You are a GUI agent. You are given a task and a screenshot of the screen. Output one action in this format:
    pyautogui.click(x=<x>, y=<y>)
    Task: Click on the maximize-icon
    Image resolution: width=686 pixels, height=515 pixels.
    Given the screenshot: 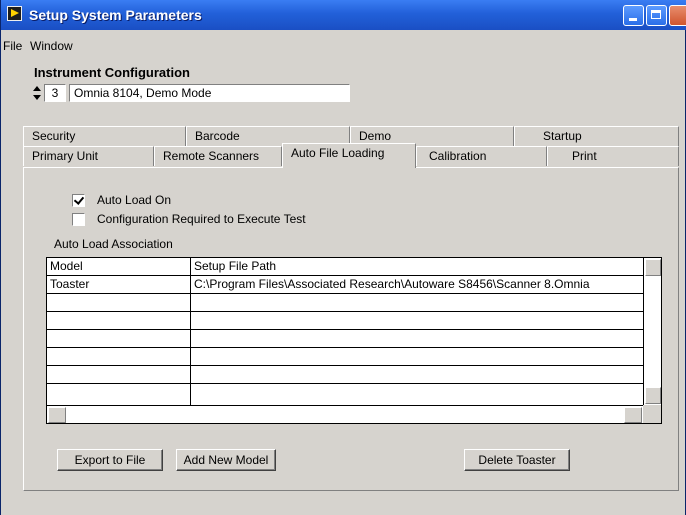 What is the action you would take?
    pyautogui.click(x=656, y=15)
    